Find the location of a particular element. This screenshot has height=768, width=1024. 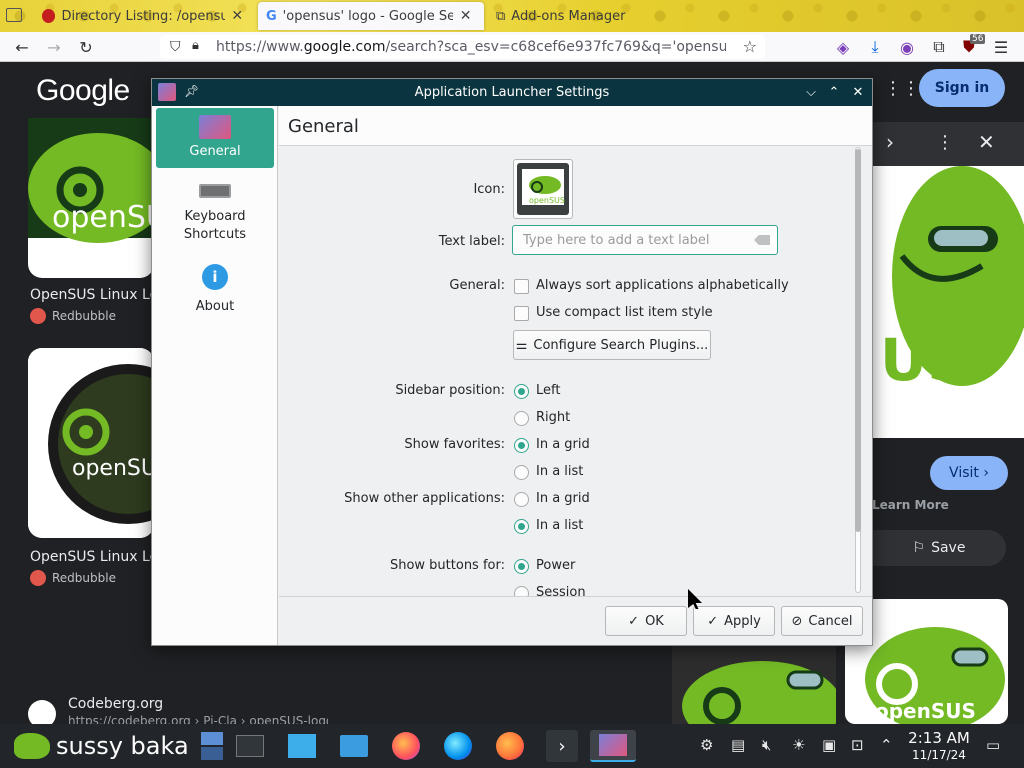

tab-addons-manager: ⧉ Add-ons Manager is located at coordinates (588, 16).